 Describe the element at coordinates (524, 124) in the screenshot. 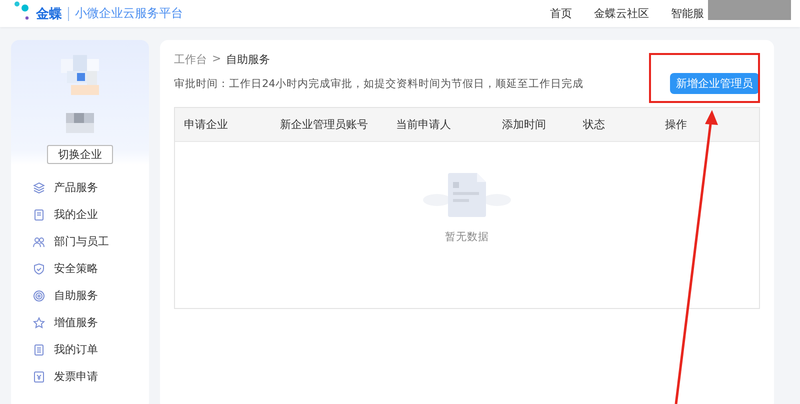

I see `column-header: 添加时间` at that location.